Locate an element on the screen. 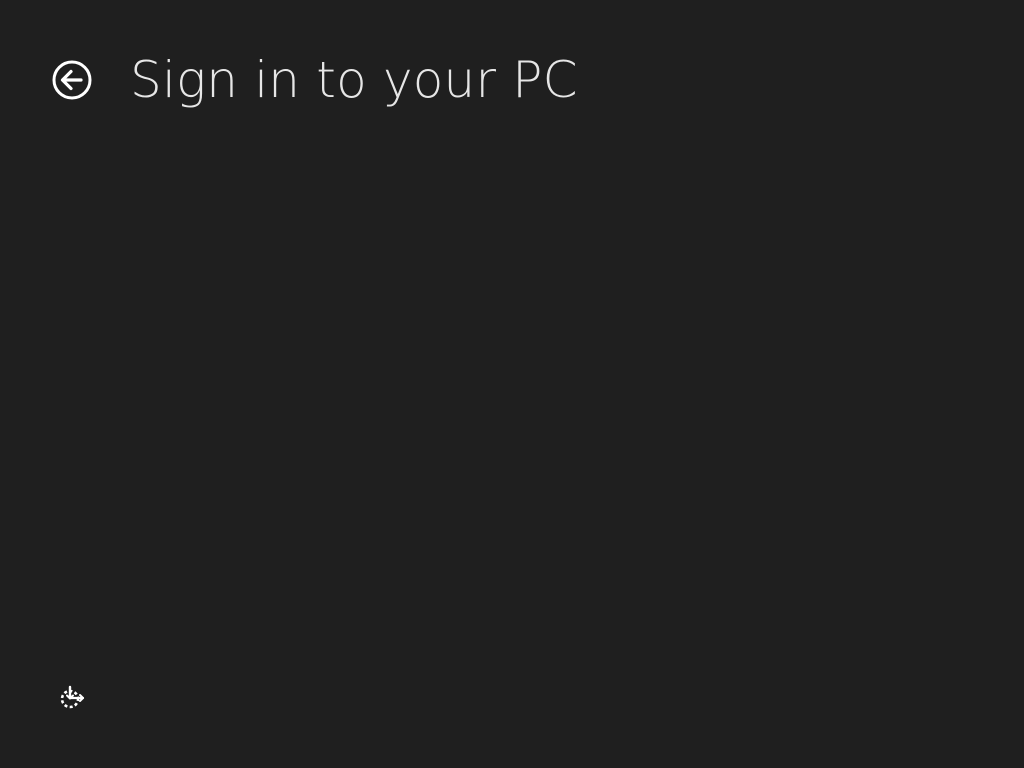 The height and width of the screenshot is (768, 1024). back-button is located at coordinates (72, 80).